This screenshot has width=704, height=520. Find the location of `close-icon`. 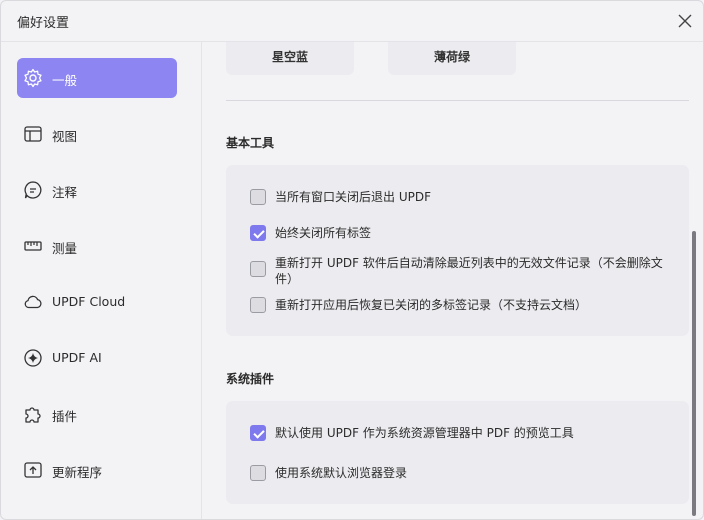

close-icon is located at coordinates (685, 21).